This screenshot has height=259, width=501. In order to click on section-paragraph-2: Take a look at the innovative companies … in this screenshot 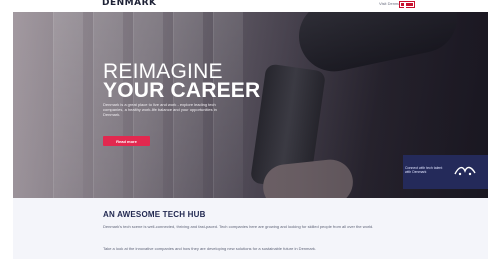, I will do `click(210, 248)`.